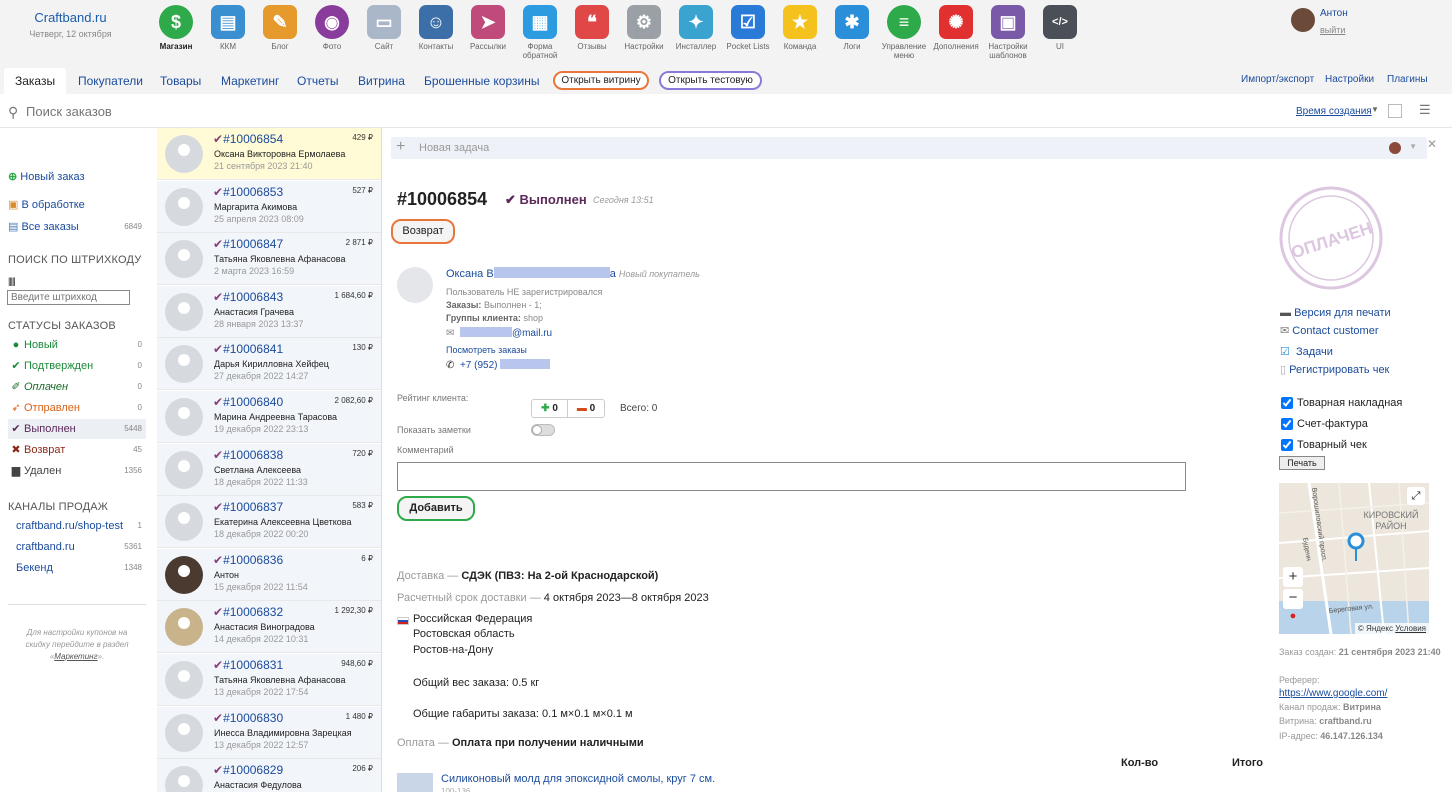  Describe the element at coordinates (532, 333) in the screenshot. I see `email-text: @mail.ru` at that location.